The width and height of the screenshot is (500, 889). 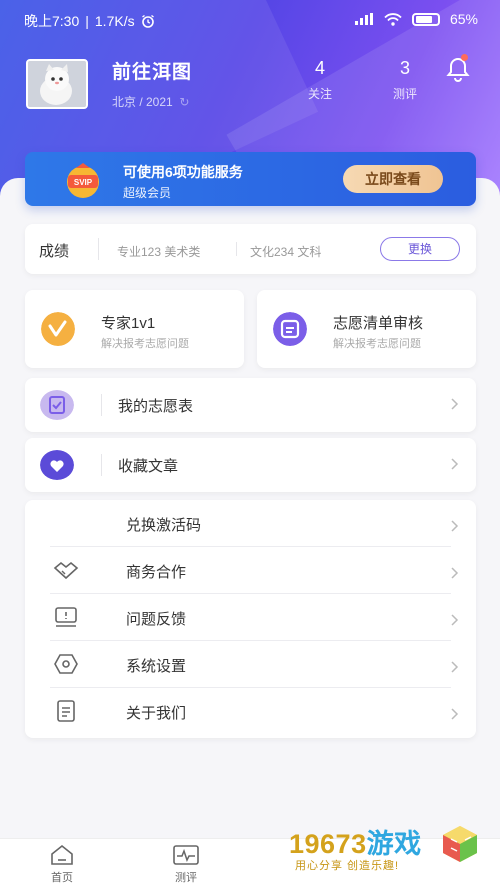 I want to click on vip-subtitle: 超级会员, so click(x=147, y=193).